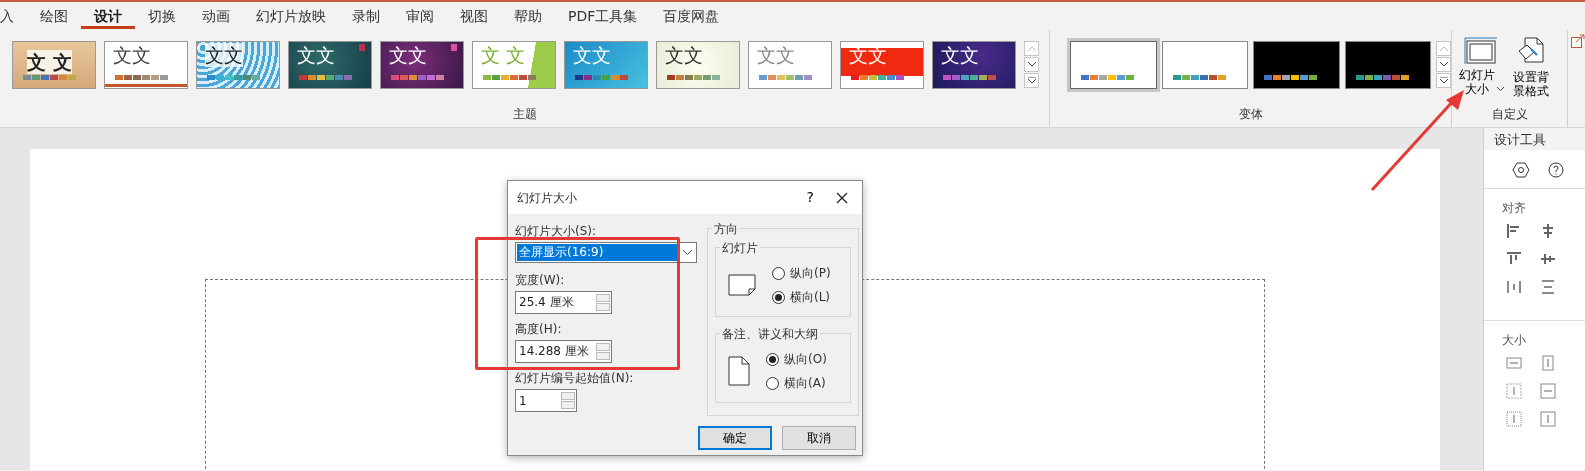  What do you see at coordinates (801, 297) in the screenshot?
I see `radio-option: 横向(L)` at bounding box center [801, 297].